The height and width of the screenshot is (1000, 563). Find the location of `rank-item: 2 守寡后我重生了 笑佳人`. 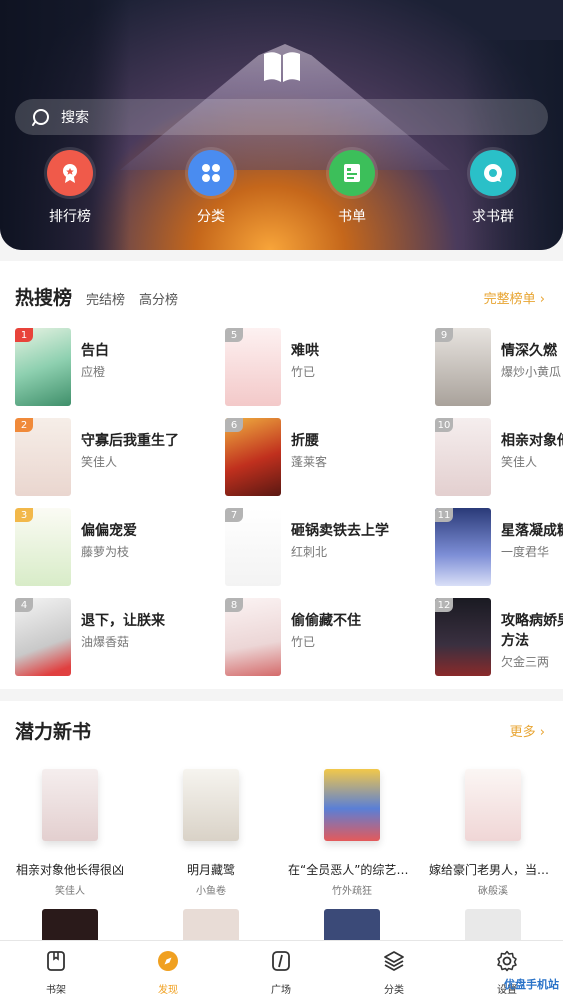

rank-item: 2 守寡后我重生了 笑佳人 is located at coordinates (120, 458).